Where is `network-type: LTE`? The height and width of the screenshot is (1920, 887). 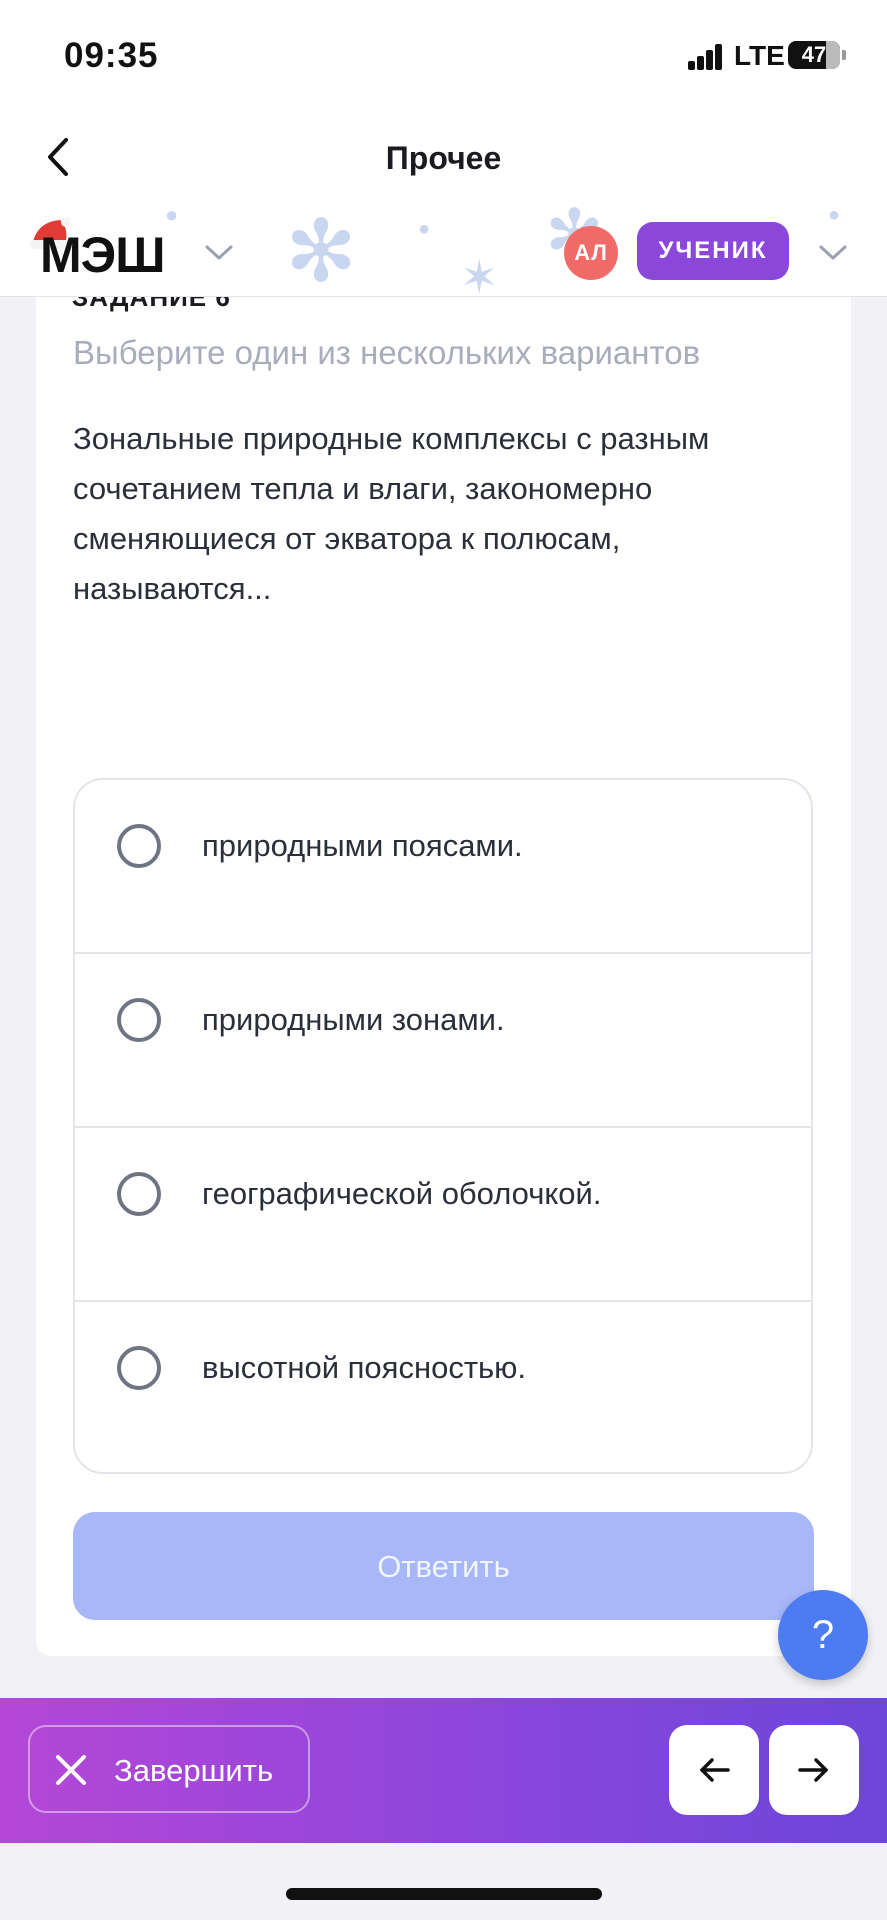 network-type: LTE is located at coordinates (759, 55).